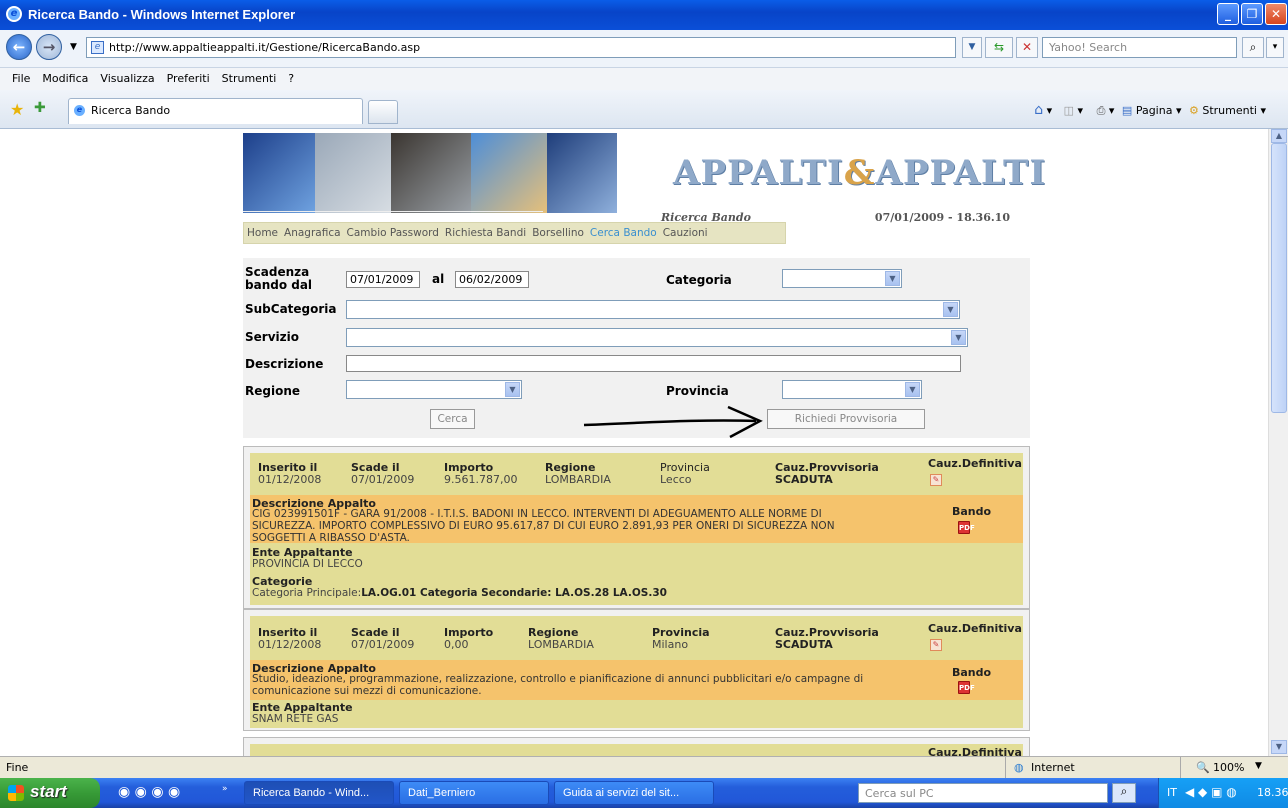  I want to click on zoom-dropdown-icon: ▼, so click(1258, 766).